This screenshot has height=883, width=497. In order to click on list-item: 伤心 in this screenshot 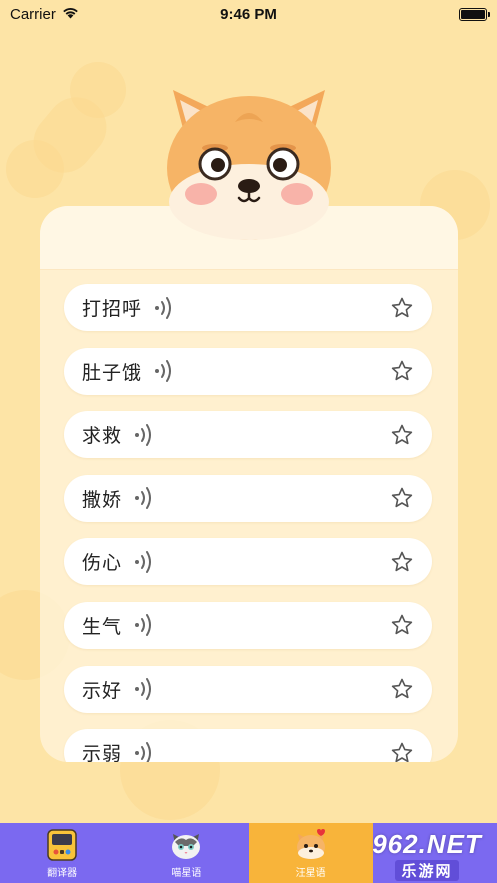, I will do `click(248, 562)`.